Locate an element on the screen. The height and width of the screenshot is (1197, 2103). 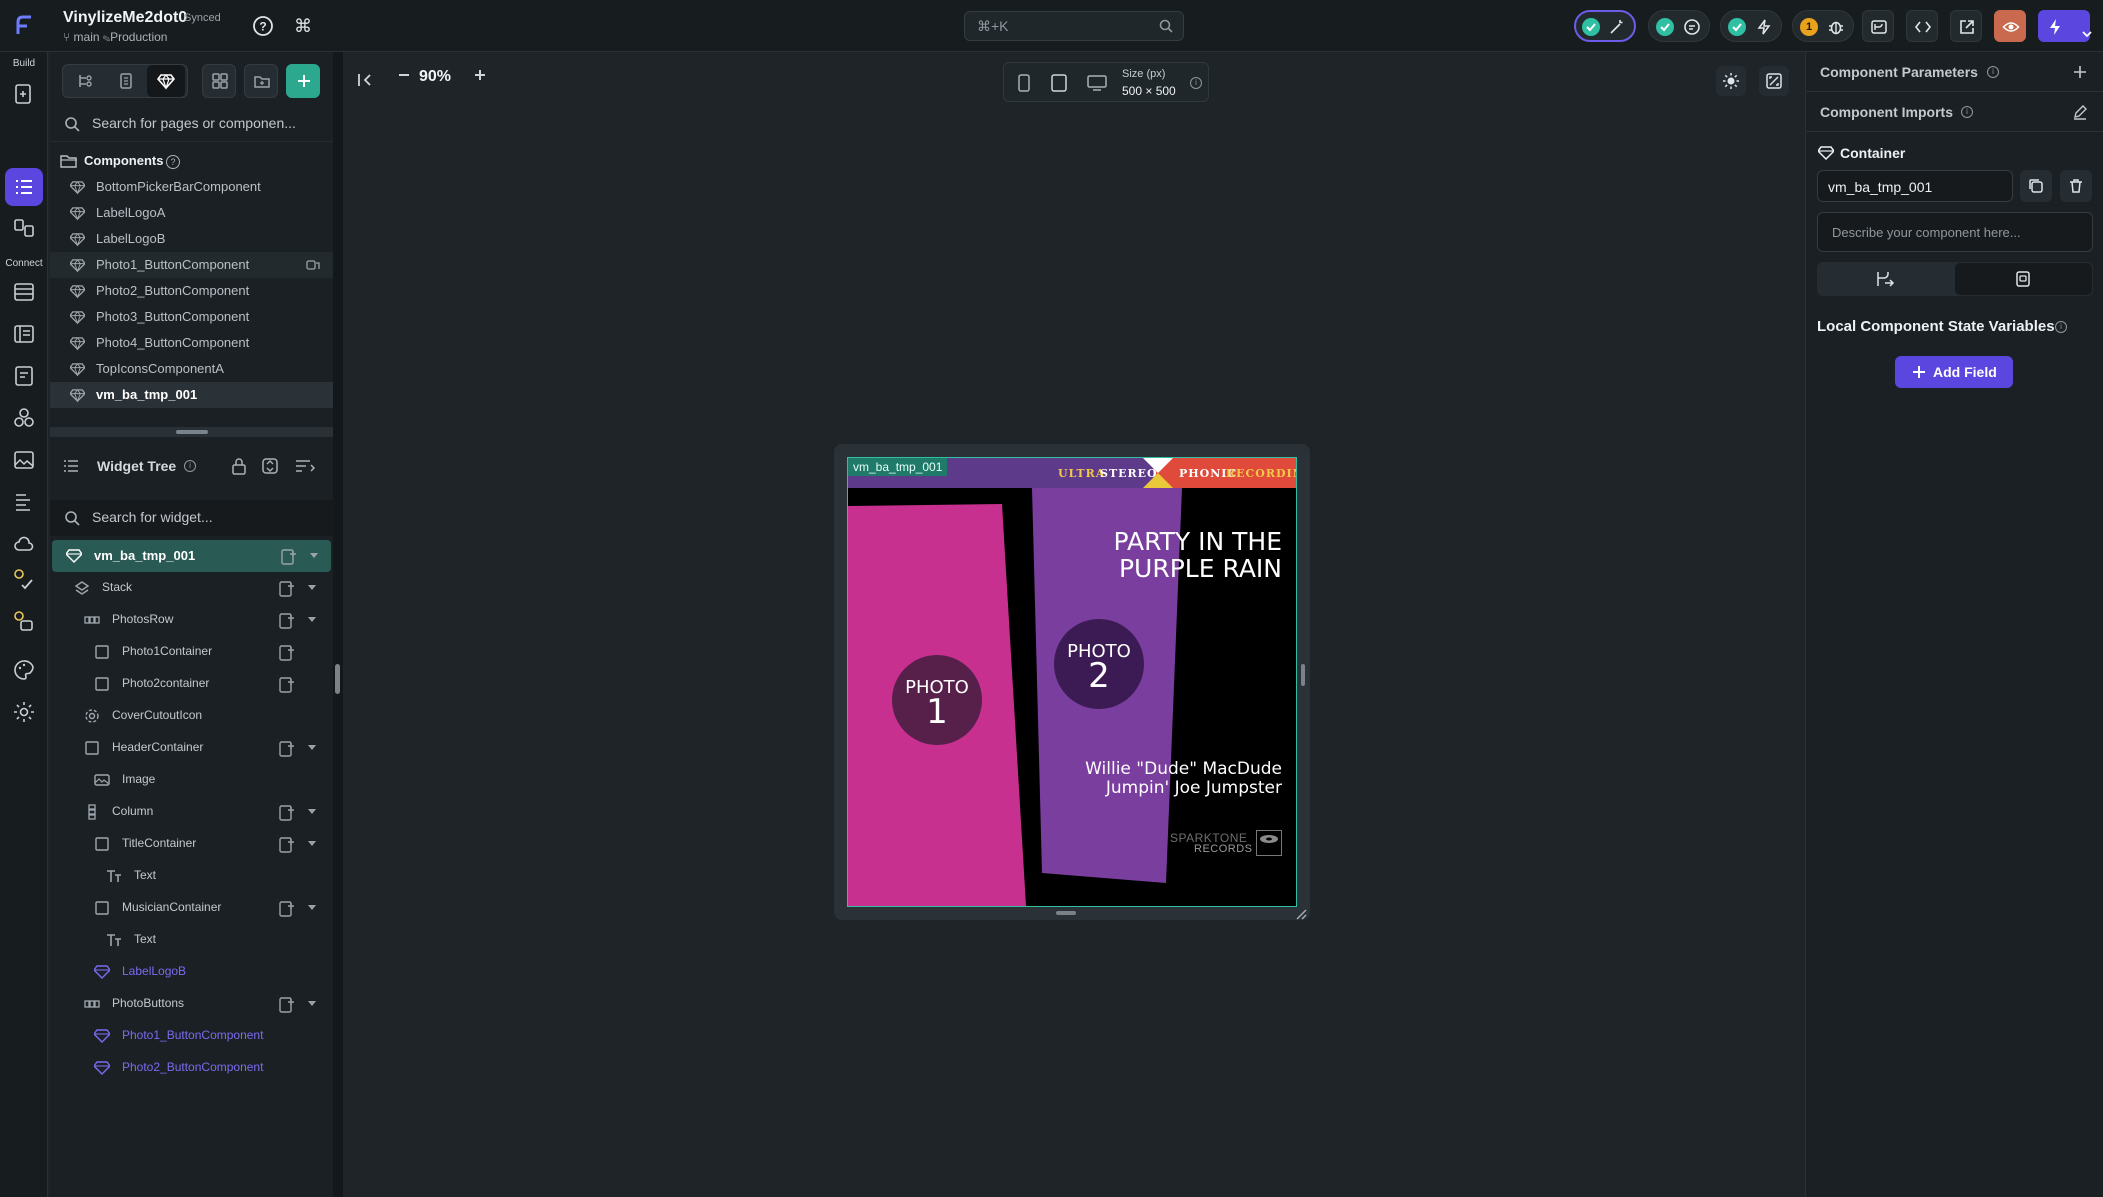
pages-mode-icon is located at coordinates (126, 81).